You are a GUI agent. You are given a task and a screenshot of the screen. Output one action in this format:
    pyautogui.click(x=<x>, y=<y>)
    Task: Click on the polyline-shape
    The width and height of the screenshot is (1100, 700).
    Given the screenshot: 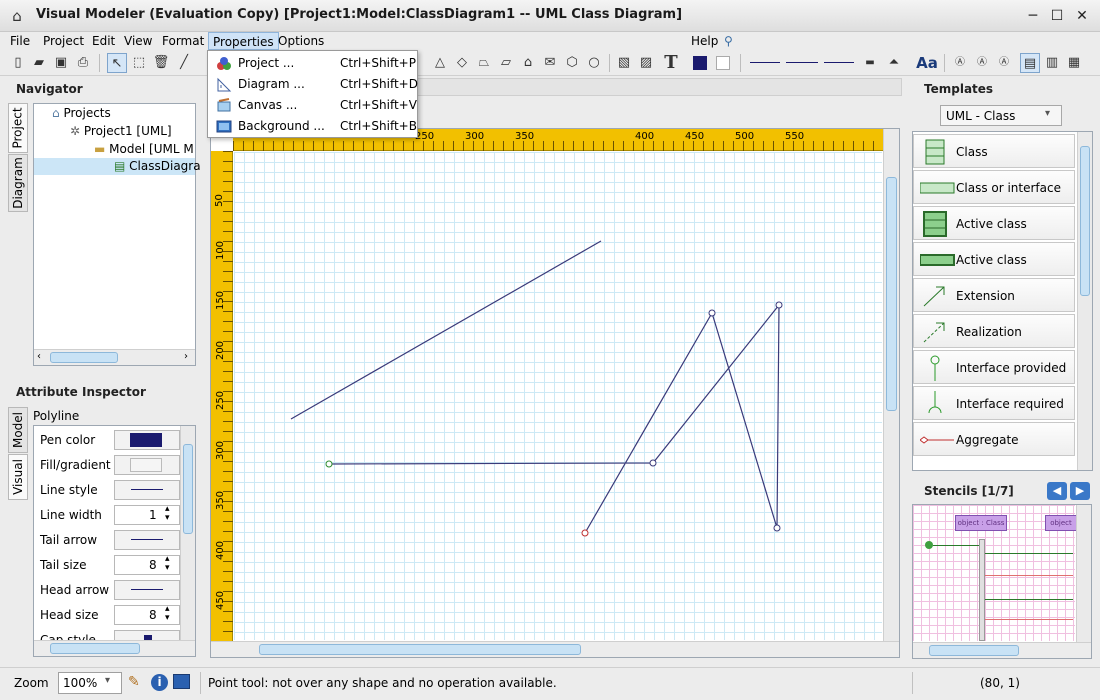 What is the action you would take?
    pyautogui.click(x=554, y=418)
    